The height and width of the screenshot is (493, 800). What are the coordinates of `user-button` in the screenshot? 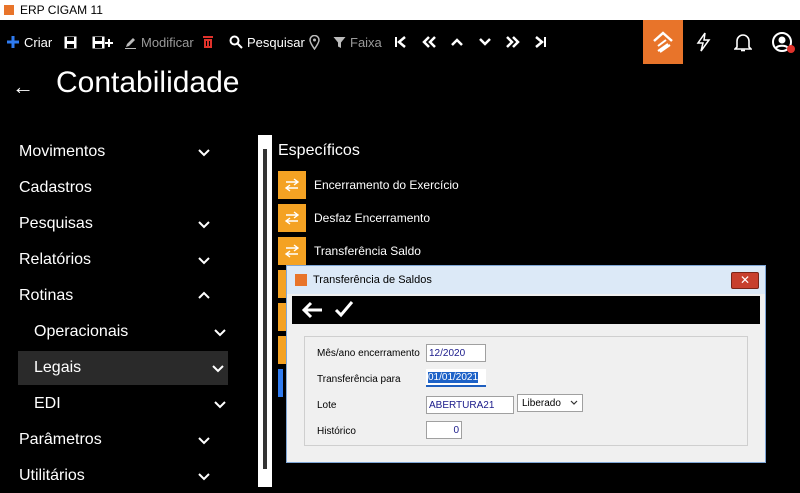 It's located at (781, 42).